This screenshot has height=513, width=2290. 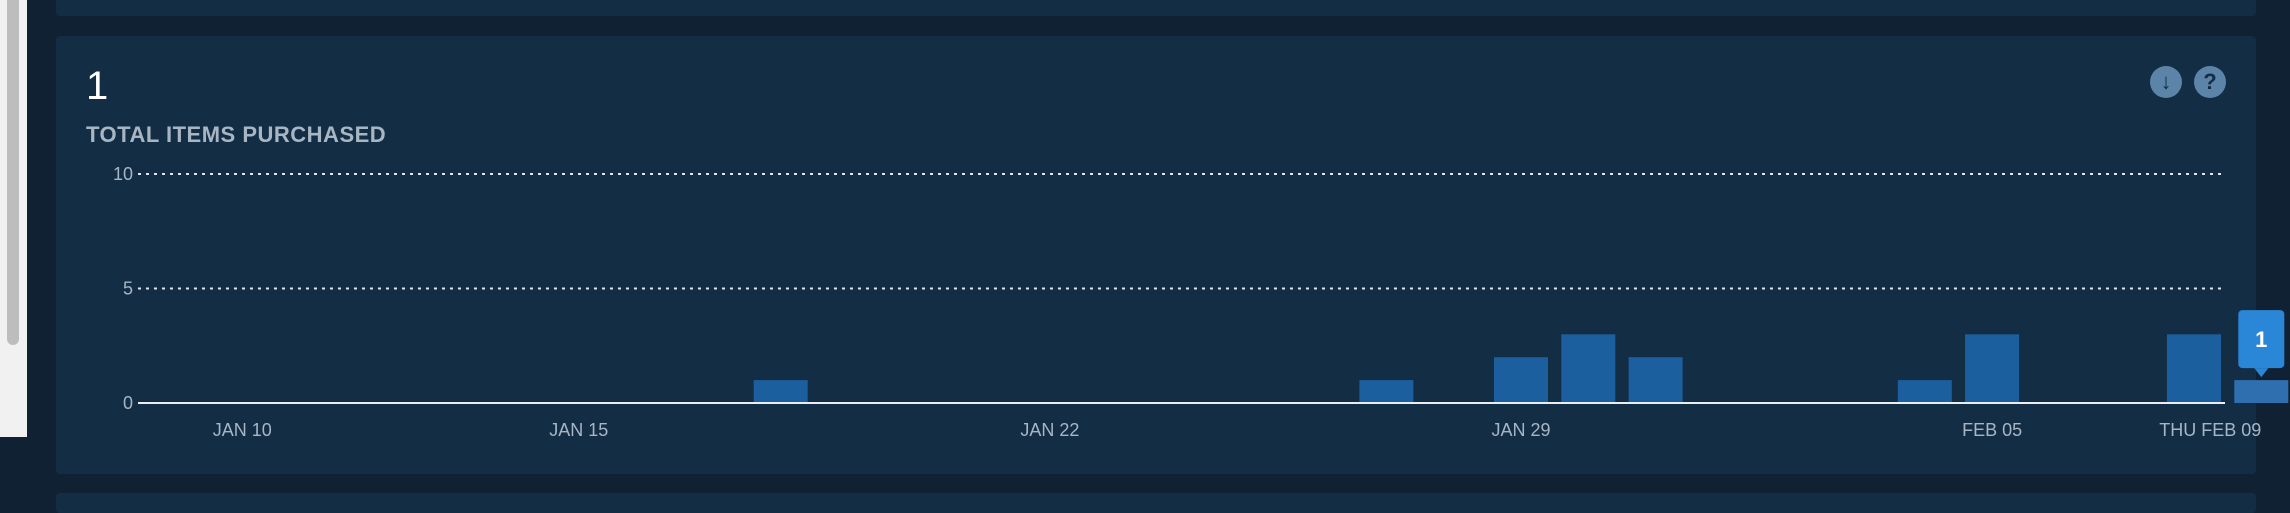 What do you see at coordinates (2261, 373) in the screenshot?
I see `tooltip-pointer` at bounding box center [2261, 373].